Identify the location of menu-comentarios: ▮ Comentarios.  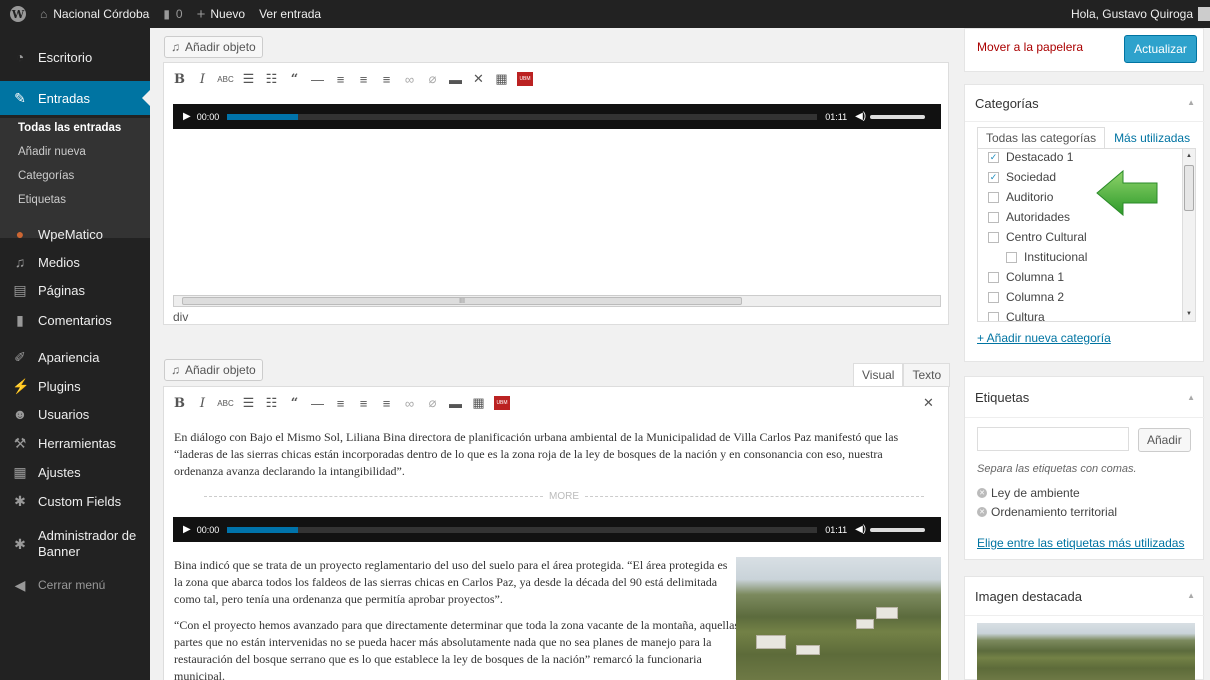
(75, 320).